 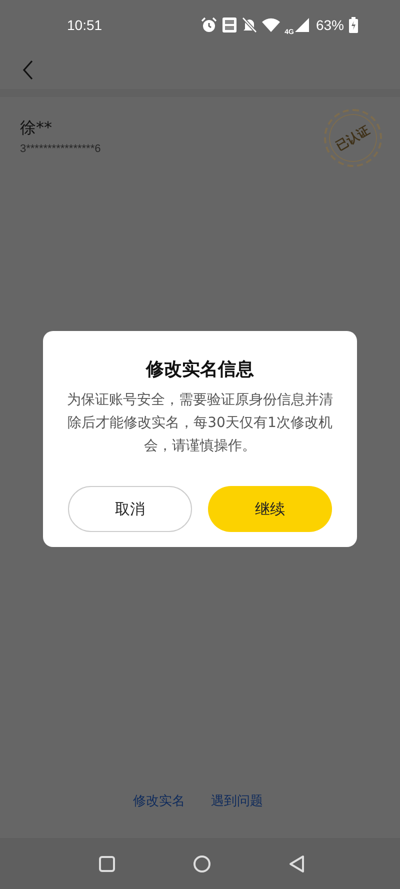 What do you see at coordinates (130, 509) in the screenshot?
I see `cancel-button: 取消` at bounding box center [130, 509].